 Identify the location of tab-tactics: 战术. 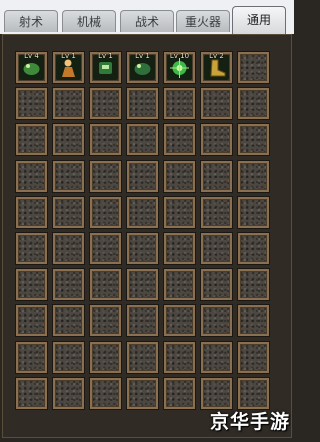
(147, 21).